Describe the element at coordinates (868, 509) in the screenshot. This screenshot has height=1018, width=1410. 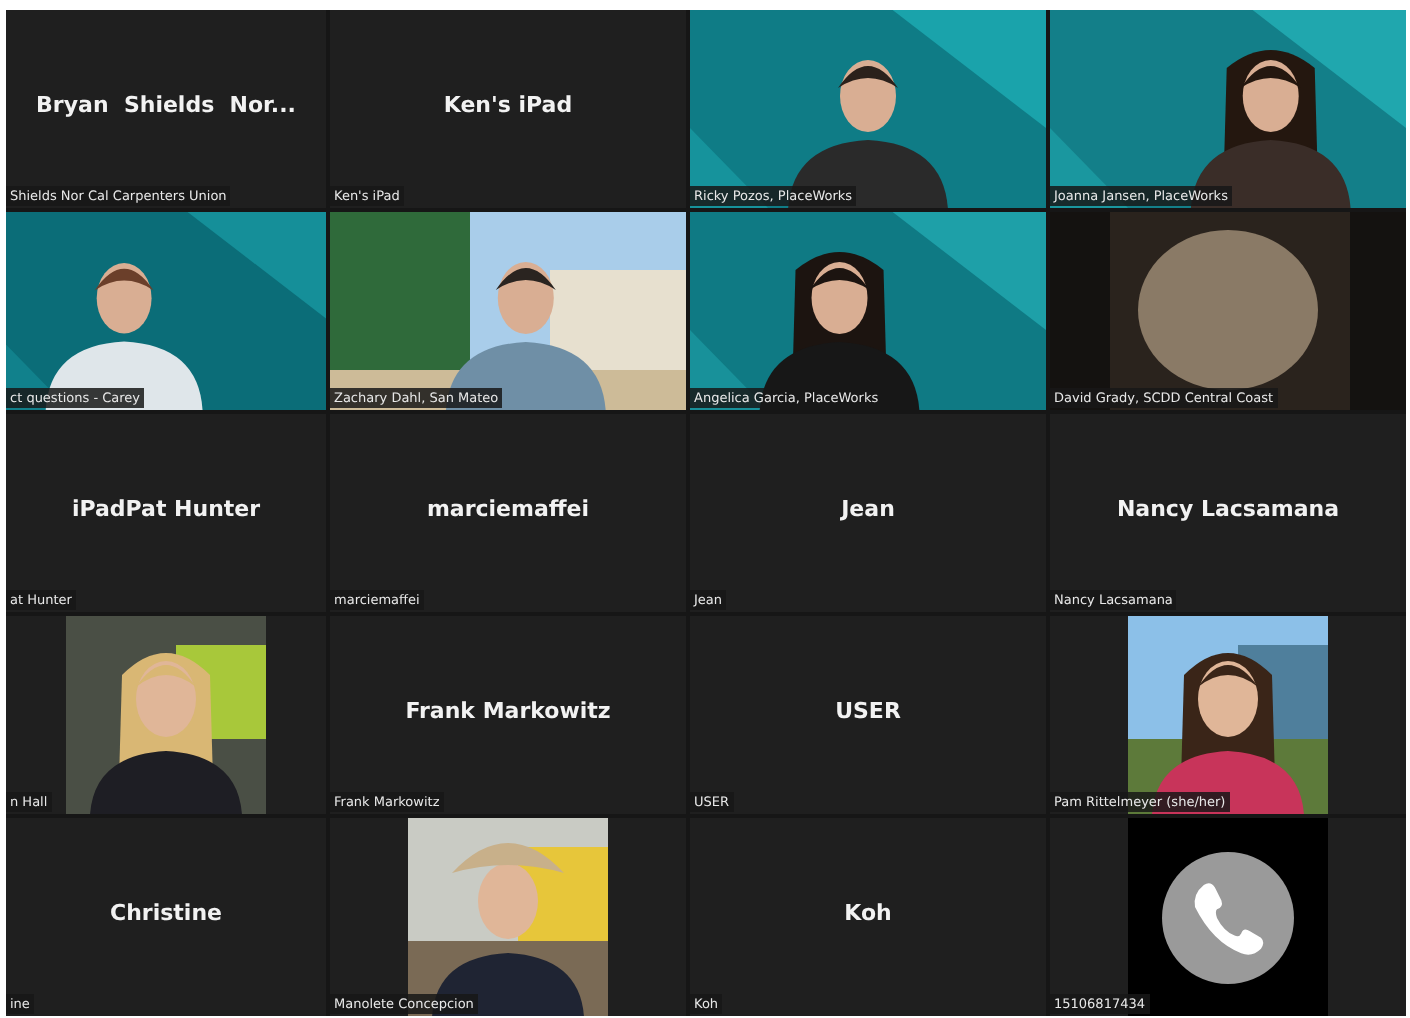
I see `participant-name: Jean` at that location.